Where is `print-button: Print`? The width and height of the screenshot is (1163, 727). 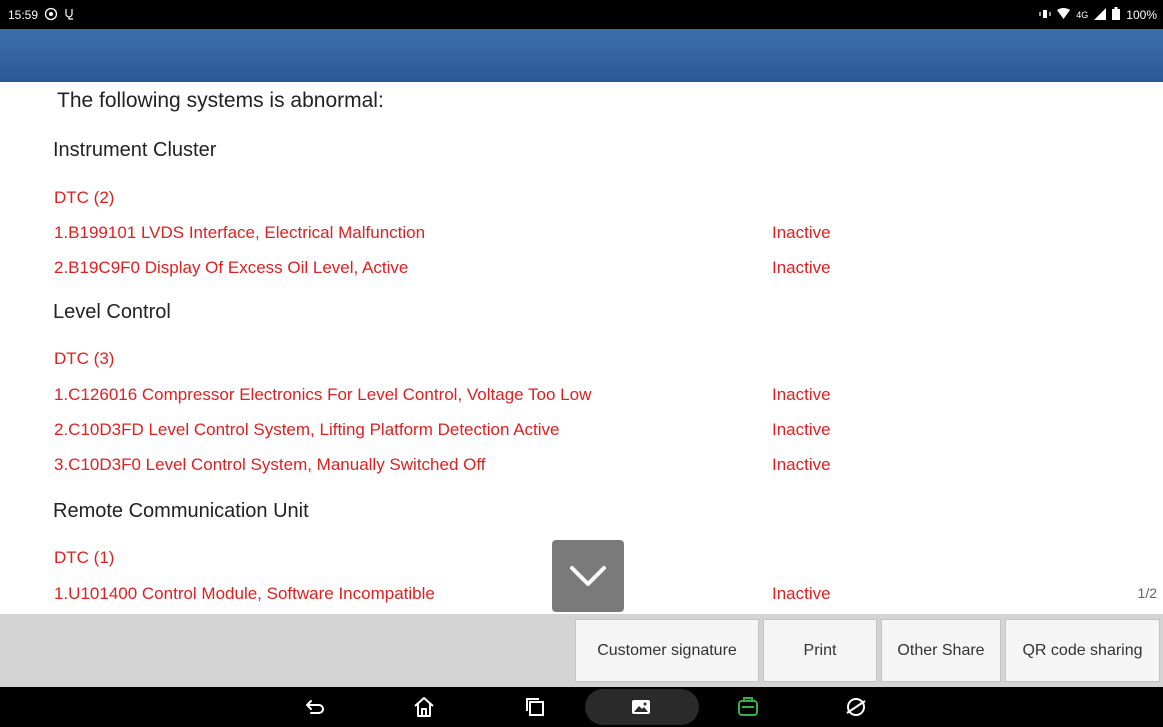
print-button: Print is located at coordinates (820, 650).